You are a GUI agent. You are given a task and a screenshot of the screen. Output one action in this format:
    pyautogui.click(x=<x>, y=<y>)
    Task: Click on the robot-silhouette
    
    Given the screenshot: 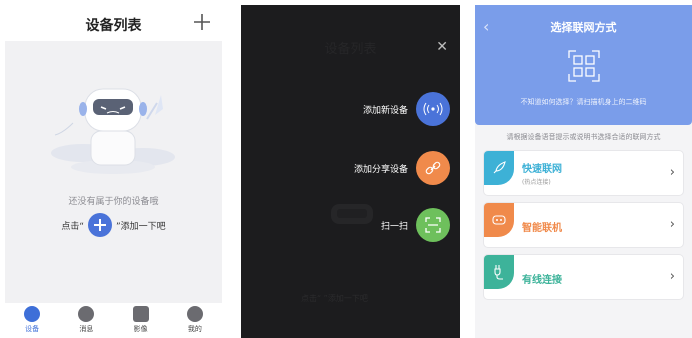 What is the action you would take?
    pyautogui.click(x=352, y=214)
    